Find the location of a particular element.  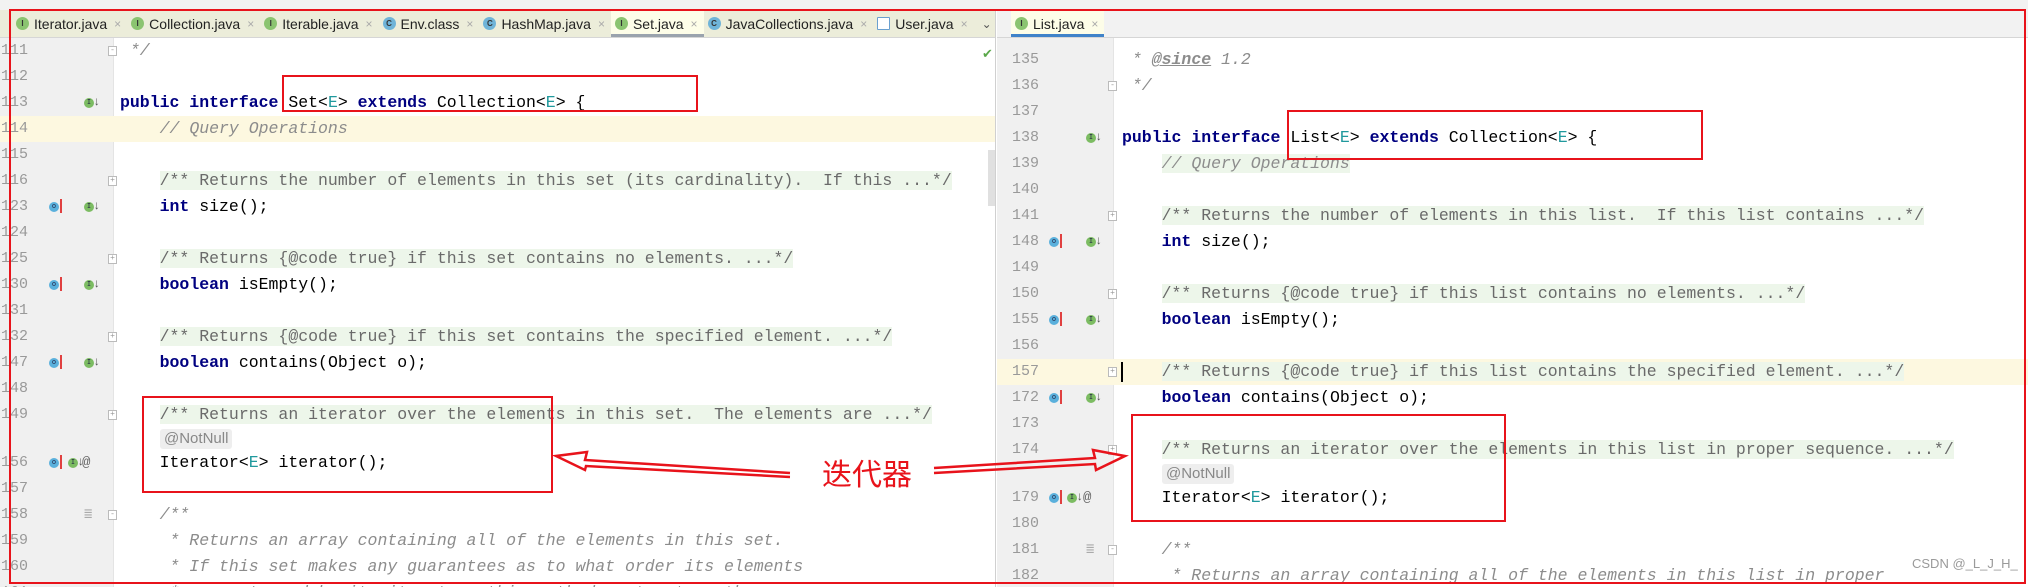

annotation-arrows is located at coordinates (840, 463).